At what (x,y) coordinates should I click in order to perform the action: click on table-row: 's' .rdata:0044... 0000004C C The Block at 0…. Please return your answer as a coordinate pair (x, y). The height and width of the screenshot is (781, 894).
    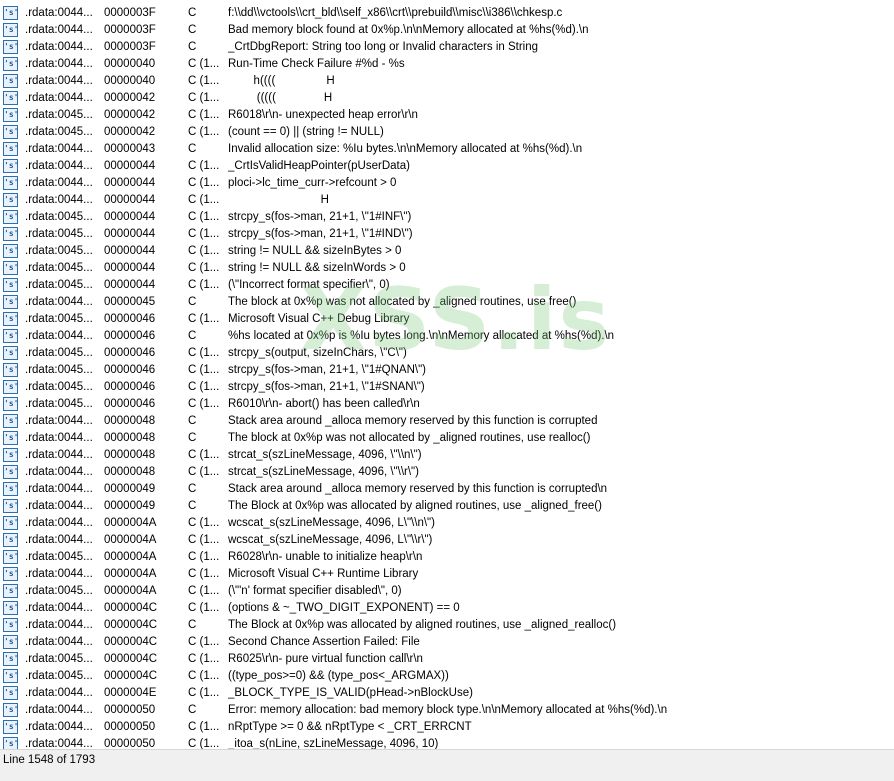
    Looking at the image, I should click on (447, 625).